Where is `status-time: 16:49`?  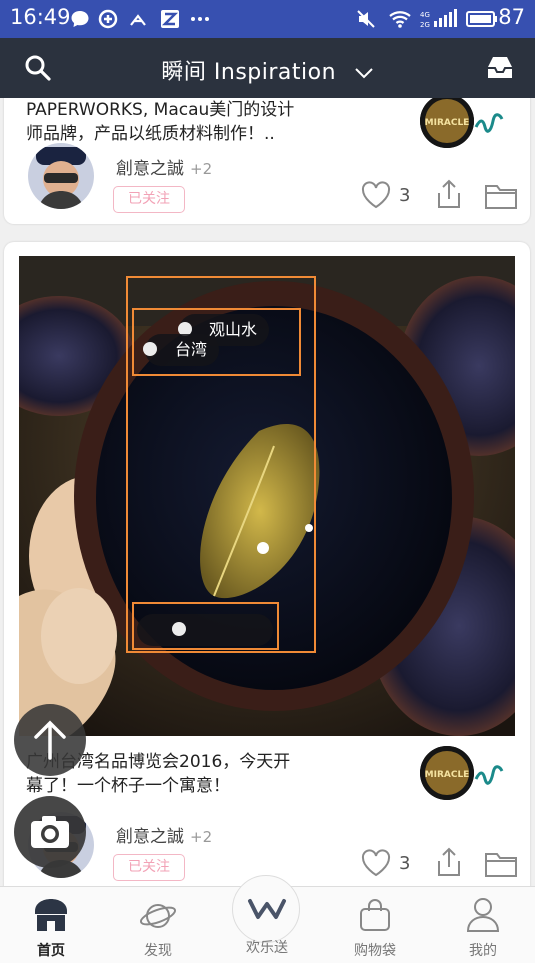
status-time: 16:49 is located at coordinates (40, 17).